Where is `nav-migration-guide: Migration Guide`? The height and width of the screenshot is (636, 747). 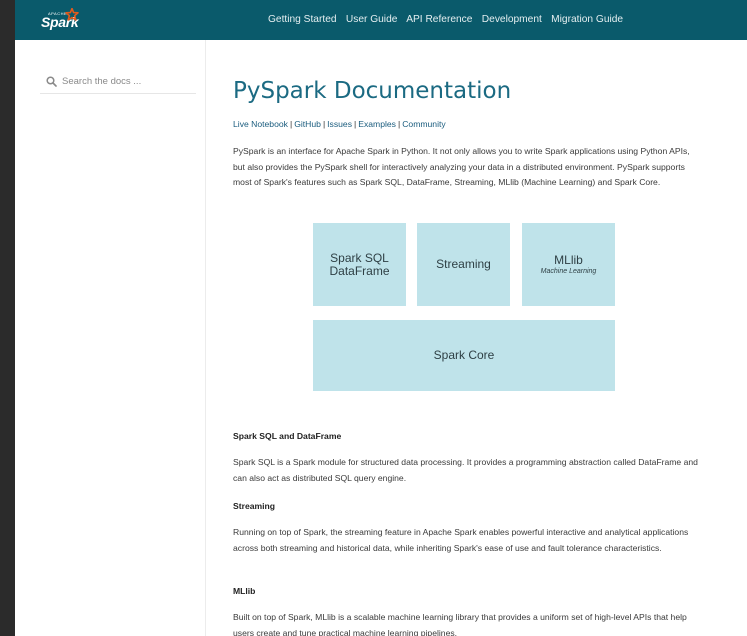
nav-migration-guide: Migration Guide is located at coordinates (587, 19).